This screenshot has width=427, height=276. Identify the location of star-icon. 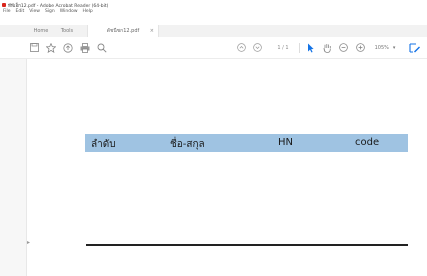
(51, 47).